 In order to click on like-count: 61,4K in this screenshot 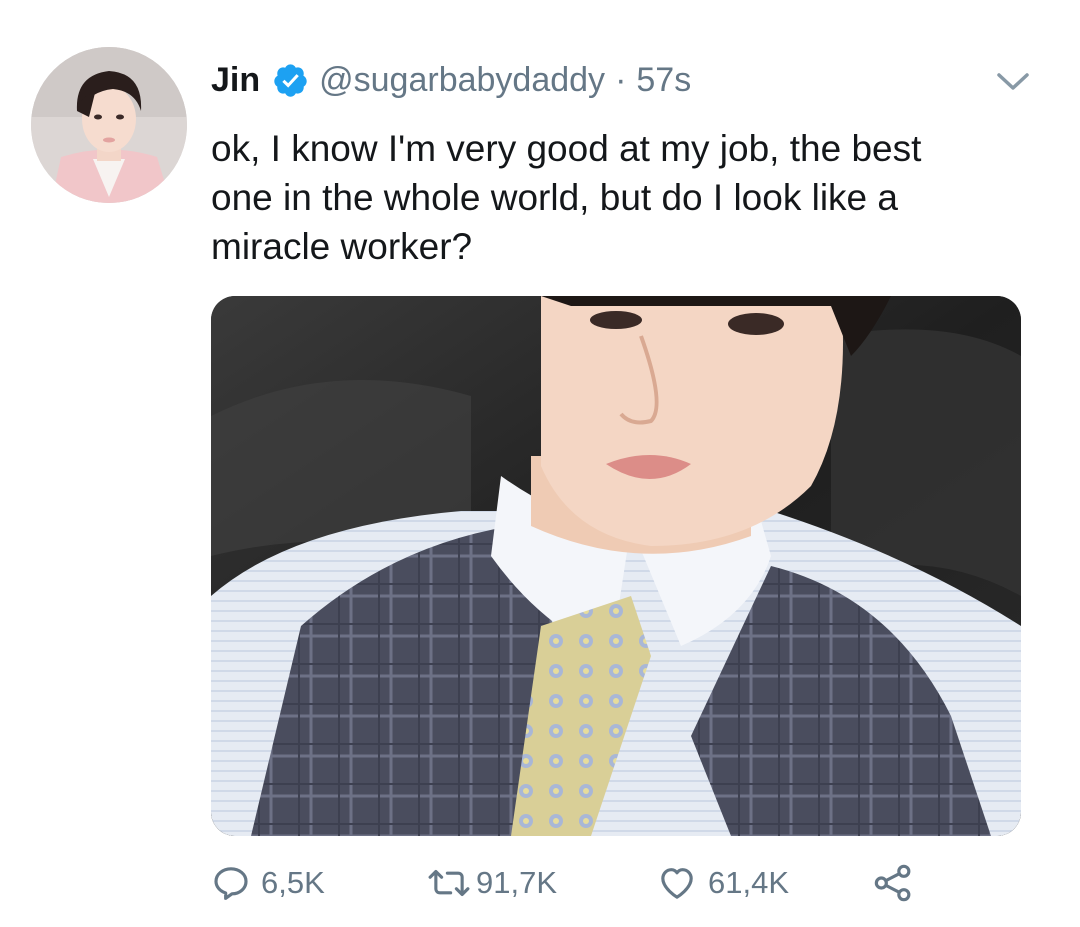, I will do `click(749, 882)`.